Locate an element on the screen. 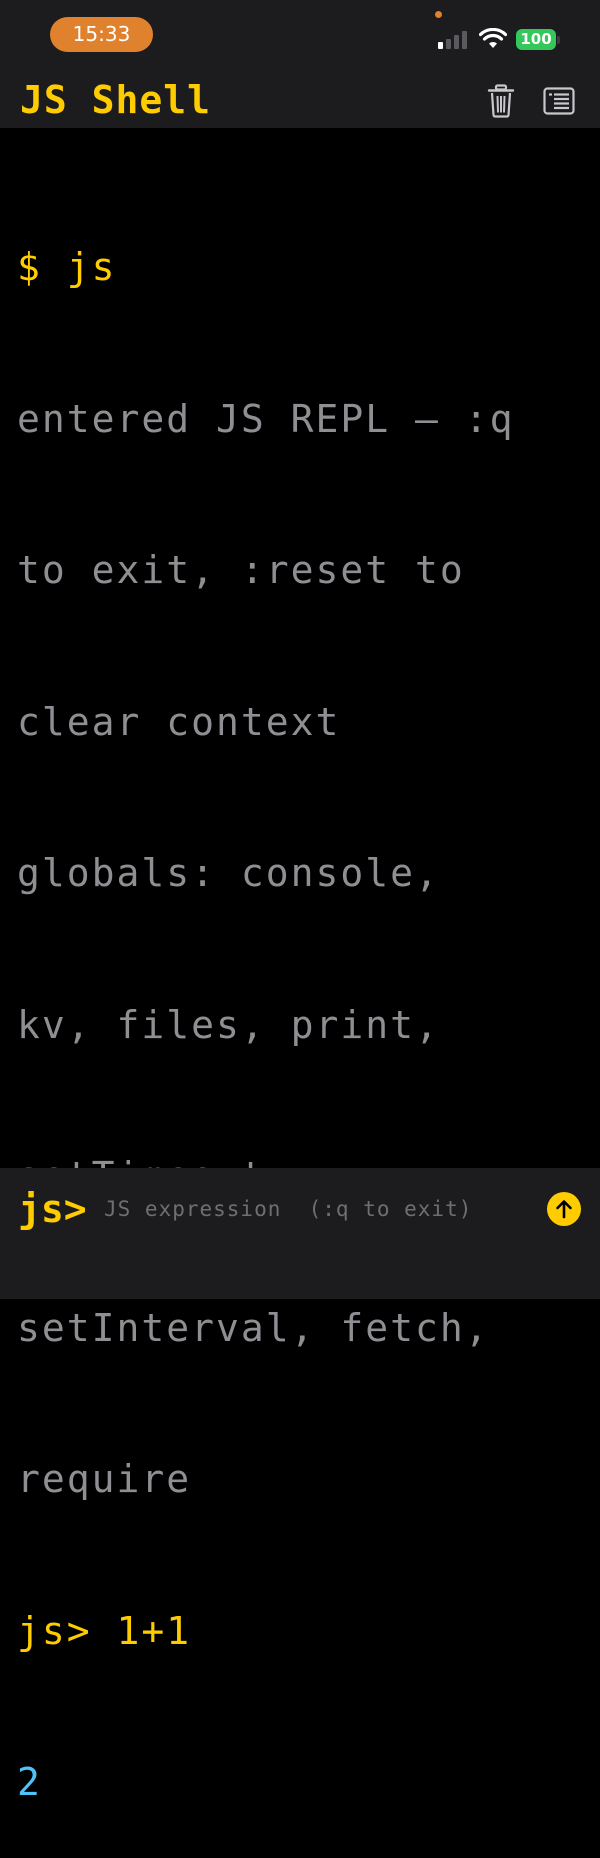  input-bar: js> is located at coordinates (300, 1233).